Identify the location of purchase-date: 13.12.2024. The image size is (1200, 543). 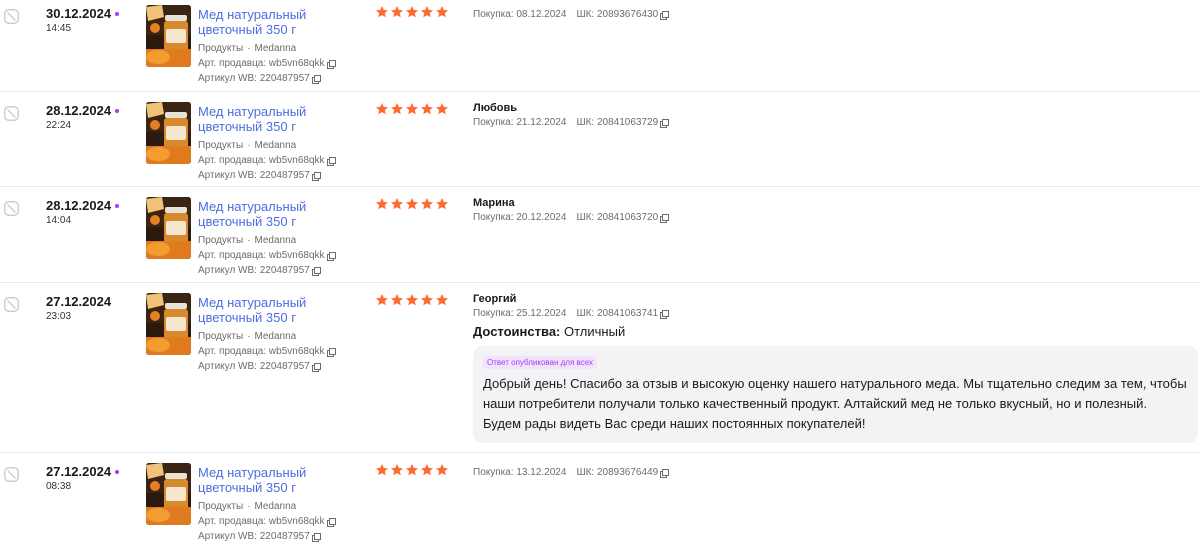
(541, 472).